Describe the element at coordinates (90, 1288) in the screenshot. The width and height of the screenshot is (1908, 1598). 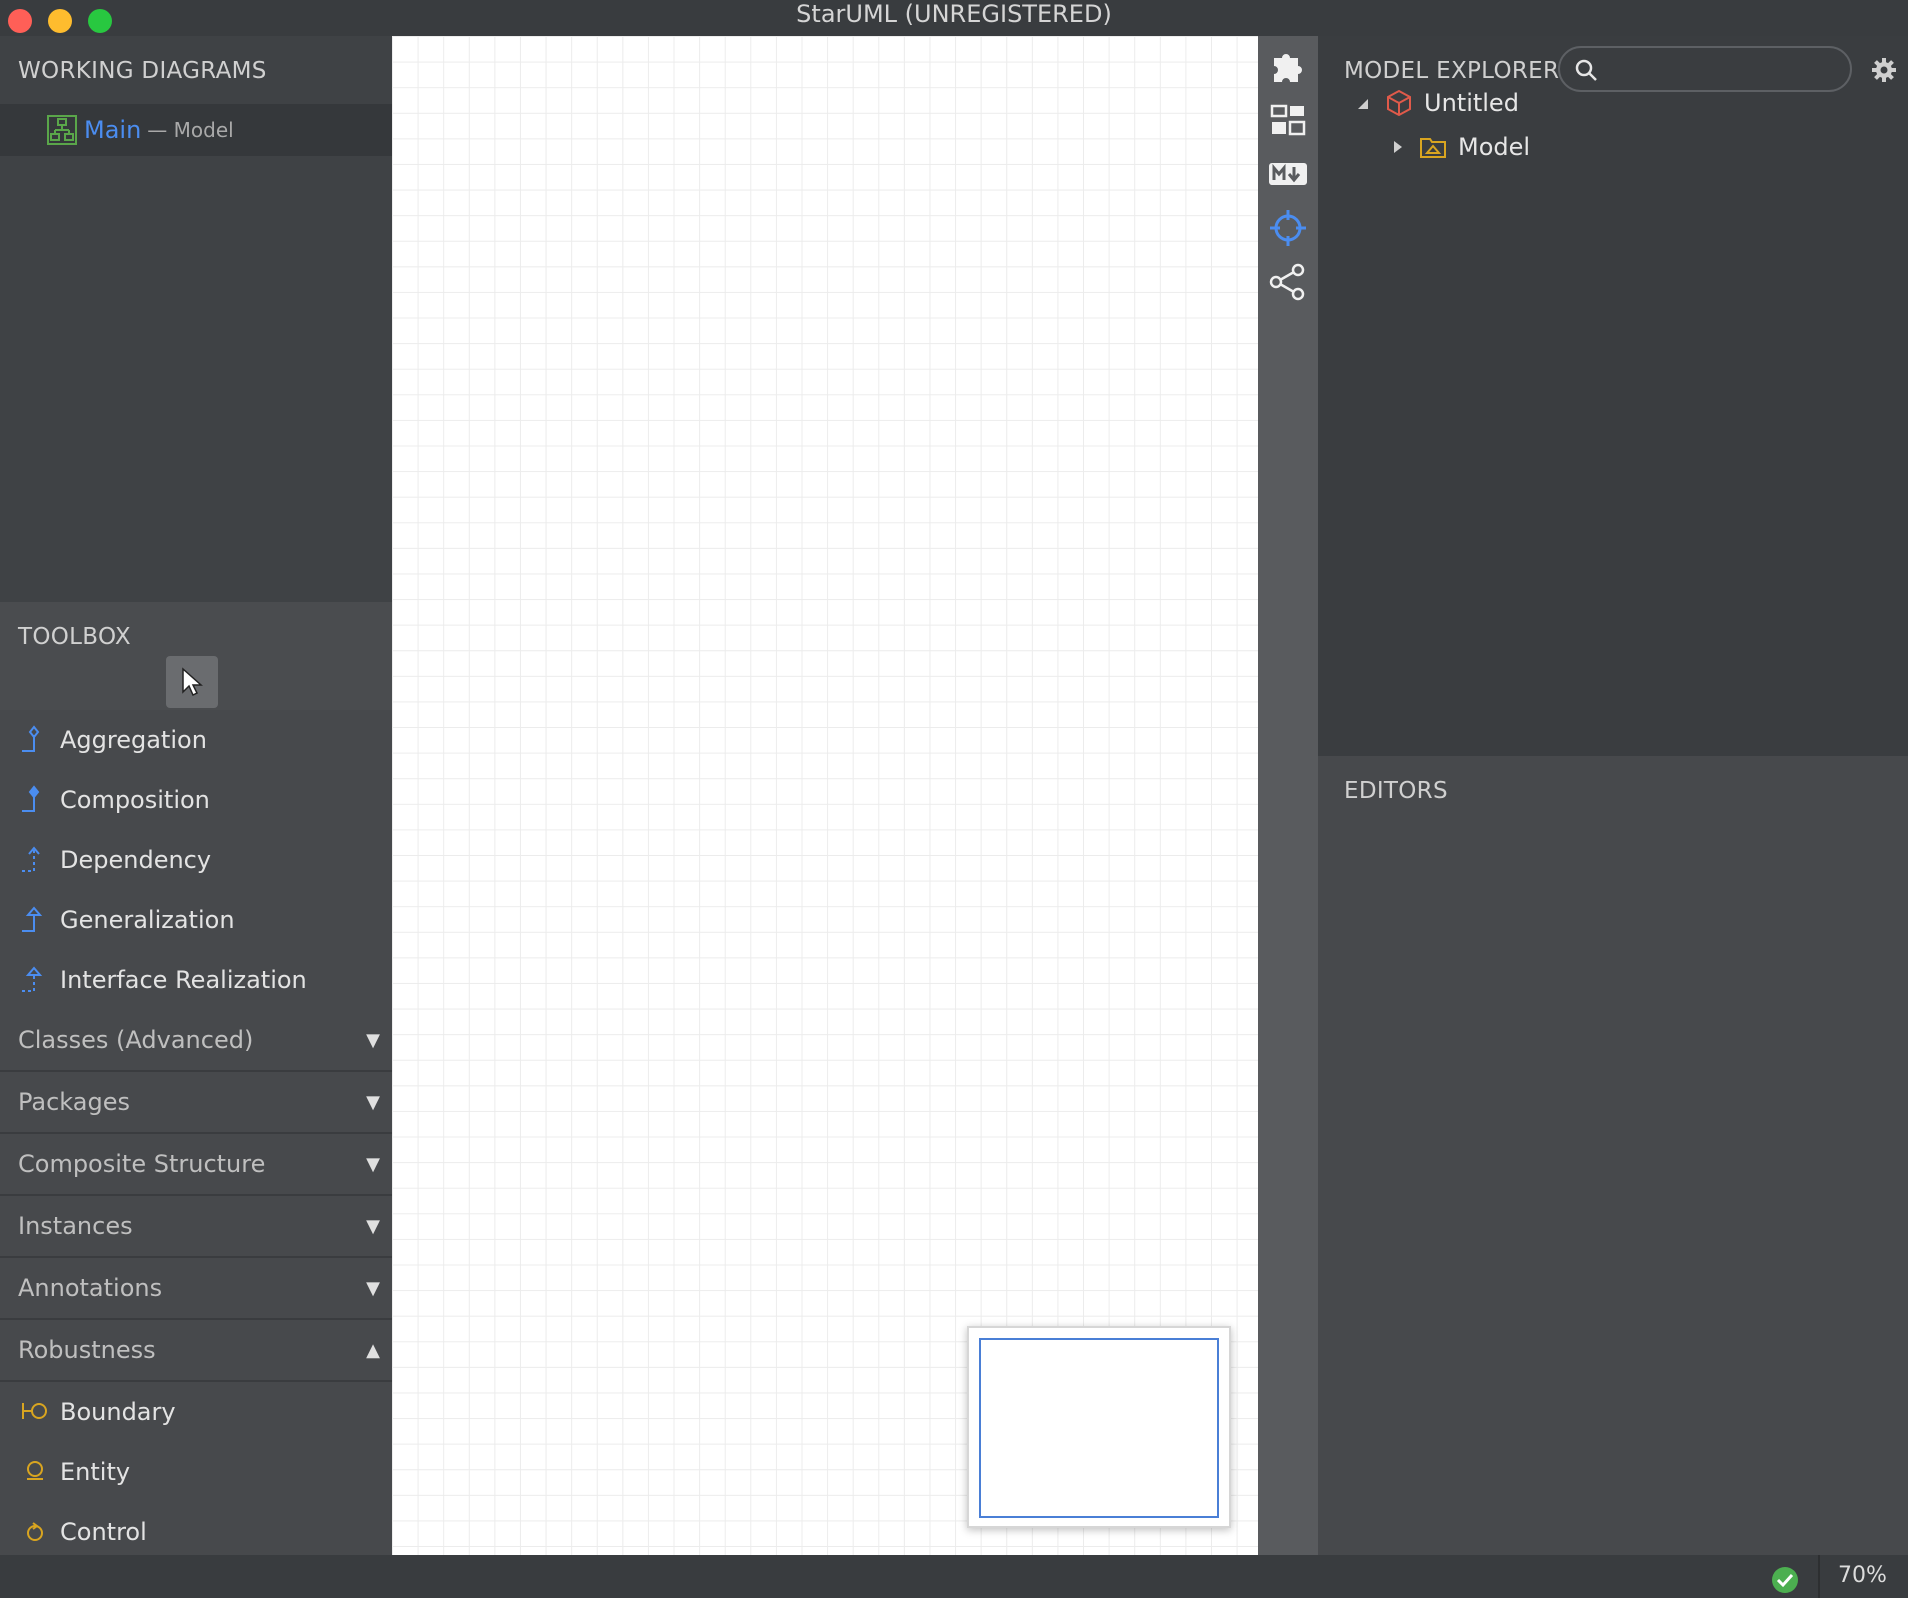
I see `group-label: Annotations` at that location.